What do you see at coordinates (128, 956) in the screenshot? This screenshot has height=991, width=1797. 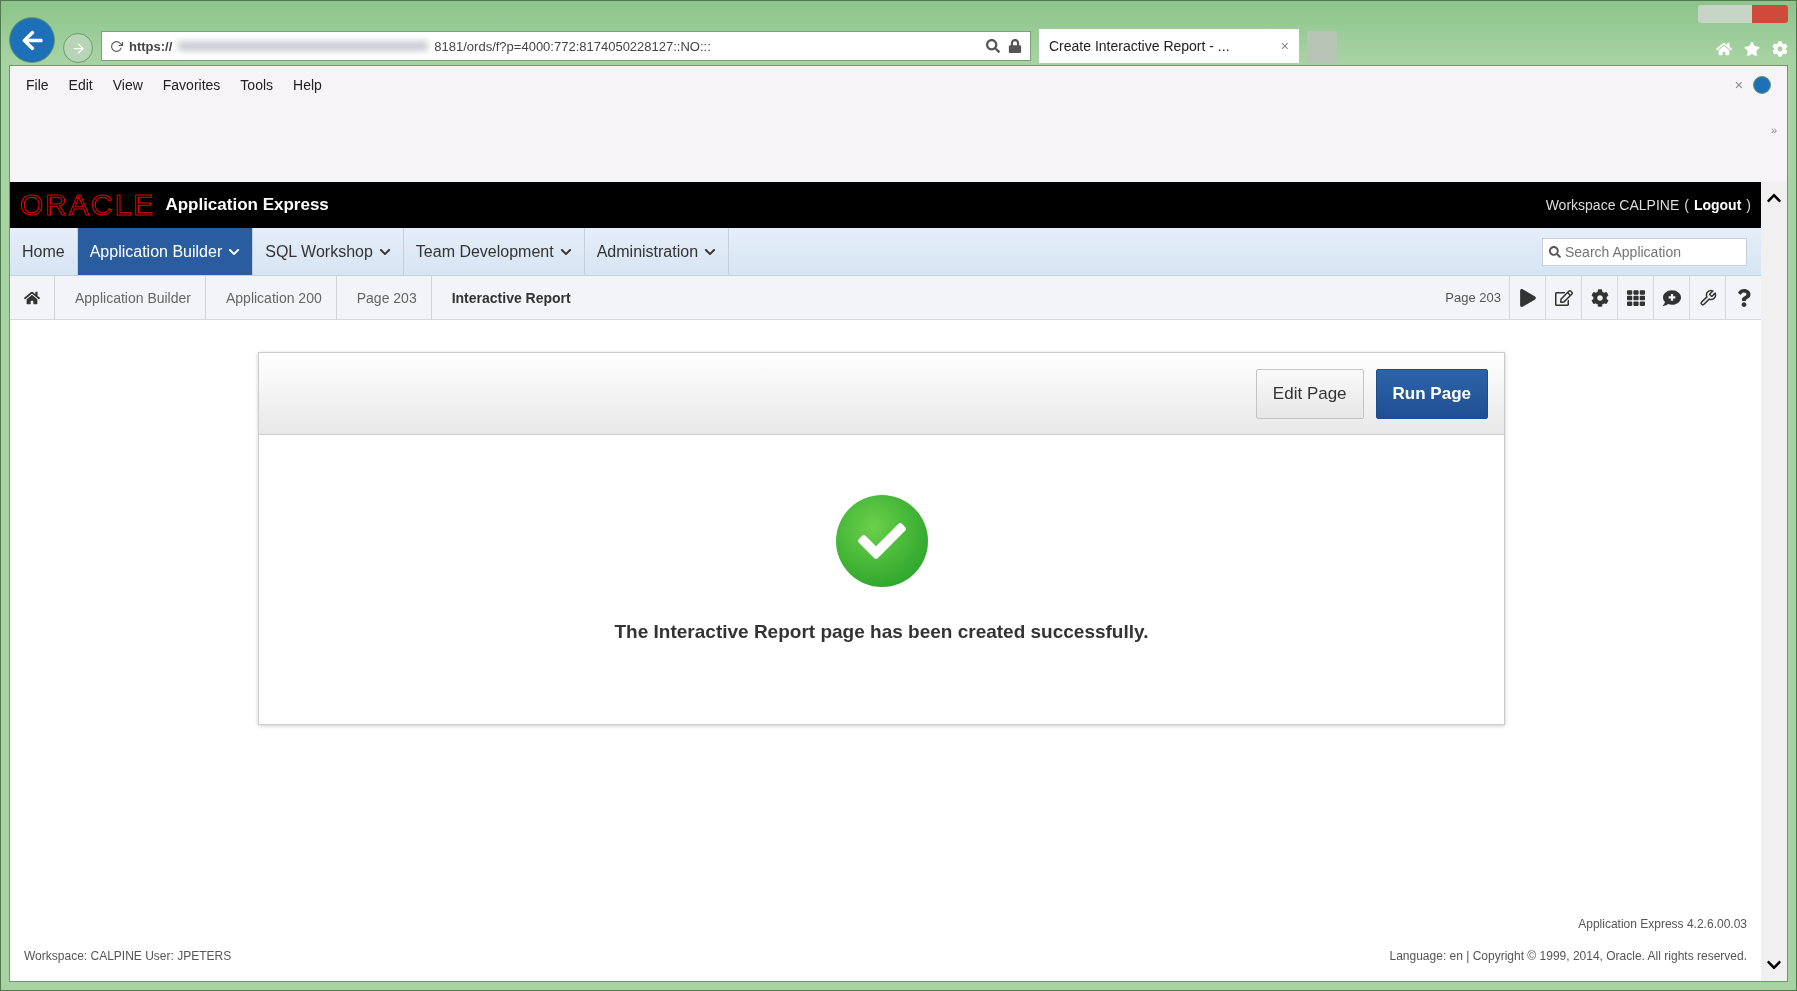 I see `user-text: Workspace: CALPINE User: JPETERS` at bounding box center [128, 956].